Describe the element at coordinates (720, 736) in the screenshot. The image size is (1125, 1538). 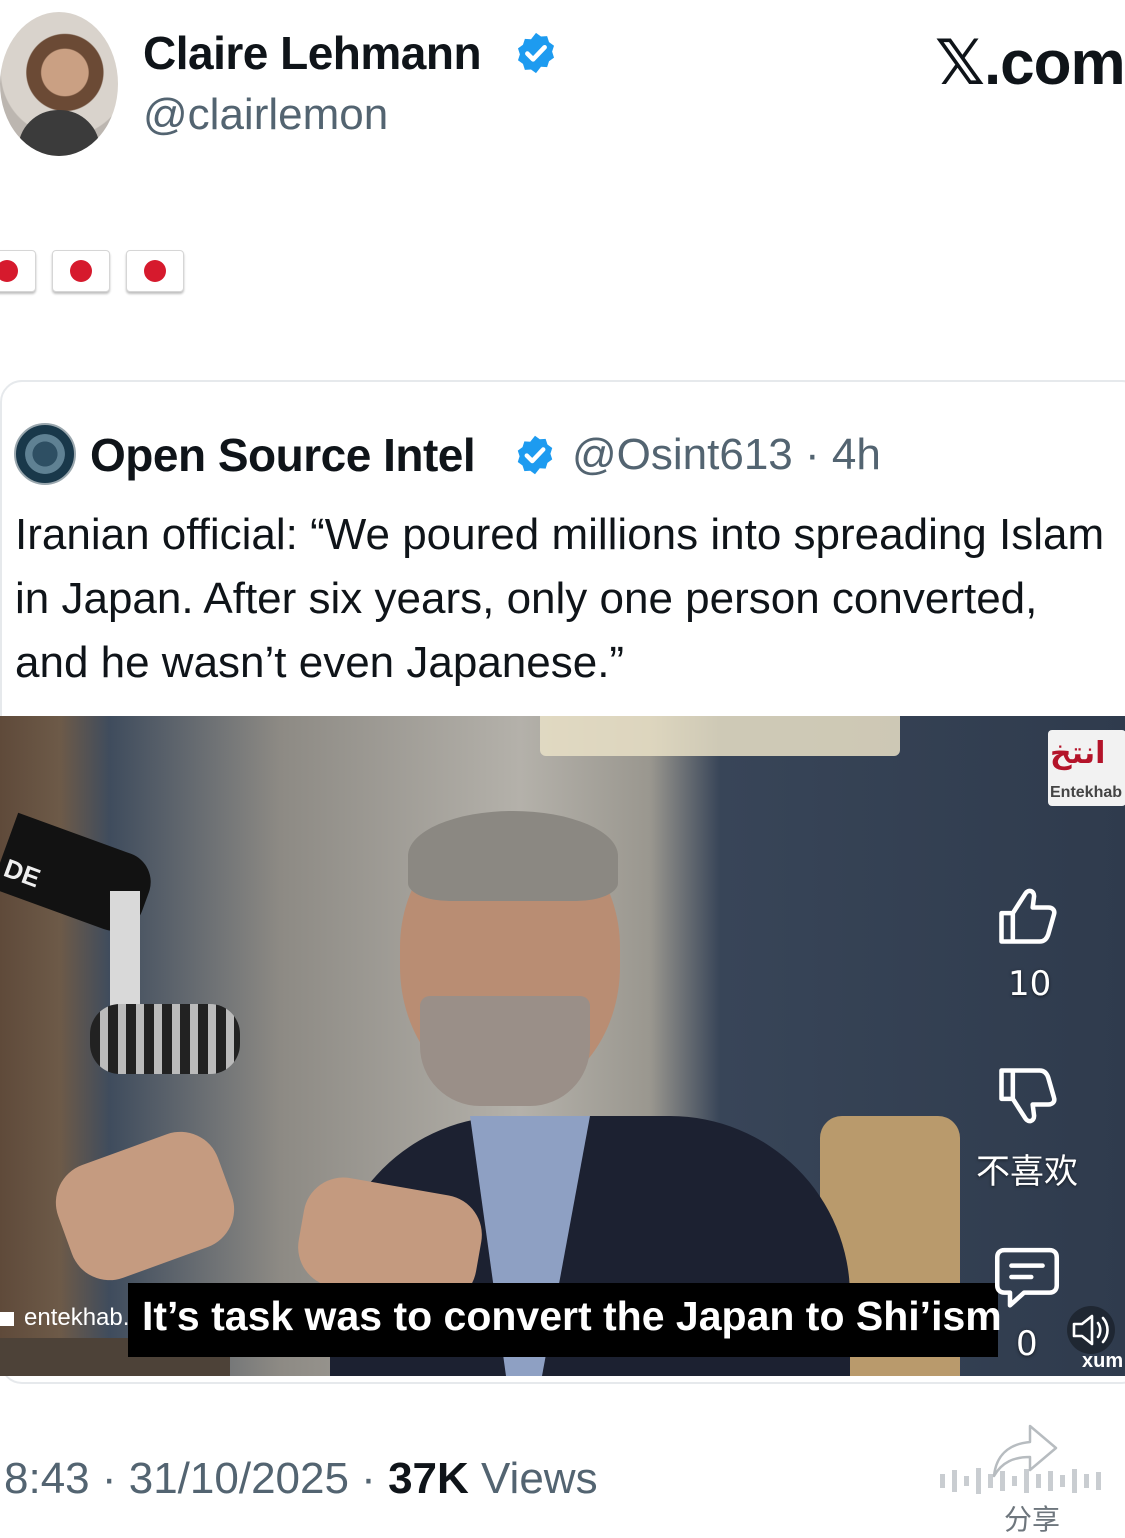
I see `video-scene-light` at that location.